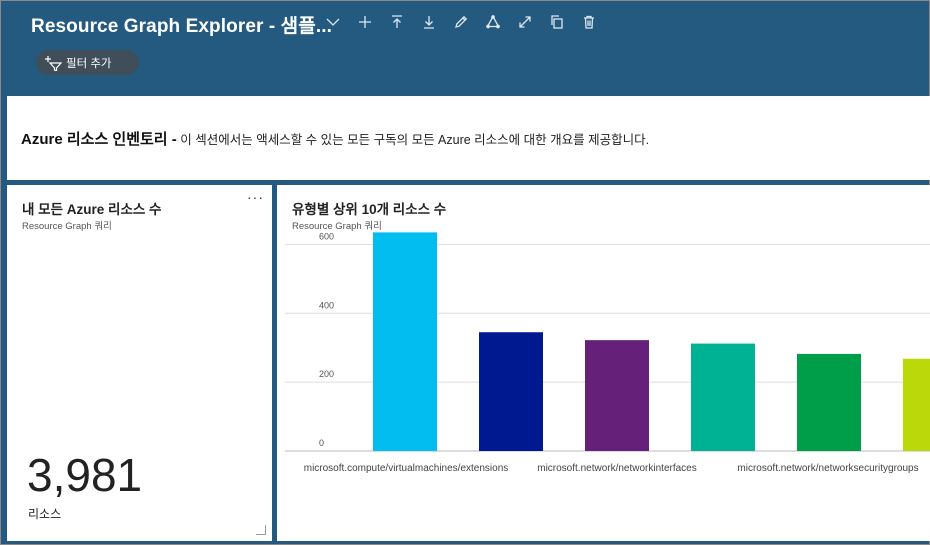  I want to click on fullscreen-icon, so click(525, 22).